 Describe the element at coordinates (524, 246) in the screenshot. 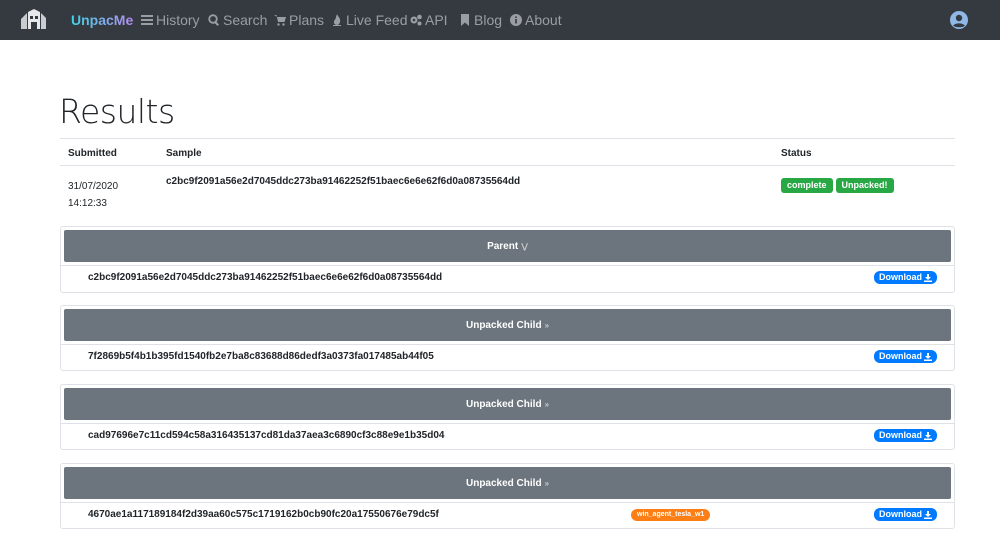

I see `chevron-down-icon: ⋁` at that location.